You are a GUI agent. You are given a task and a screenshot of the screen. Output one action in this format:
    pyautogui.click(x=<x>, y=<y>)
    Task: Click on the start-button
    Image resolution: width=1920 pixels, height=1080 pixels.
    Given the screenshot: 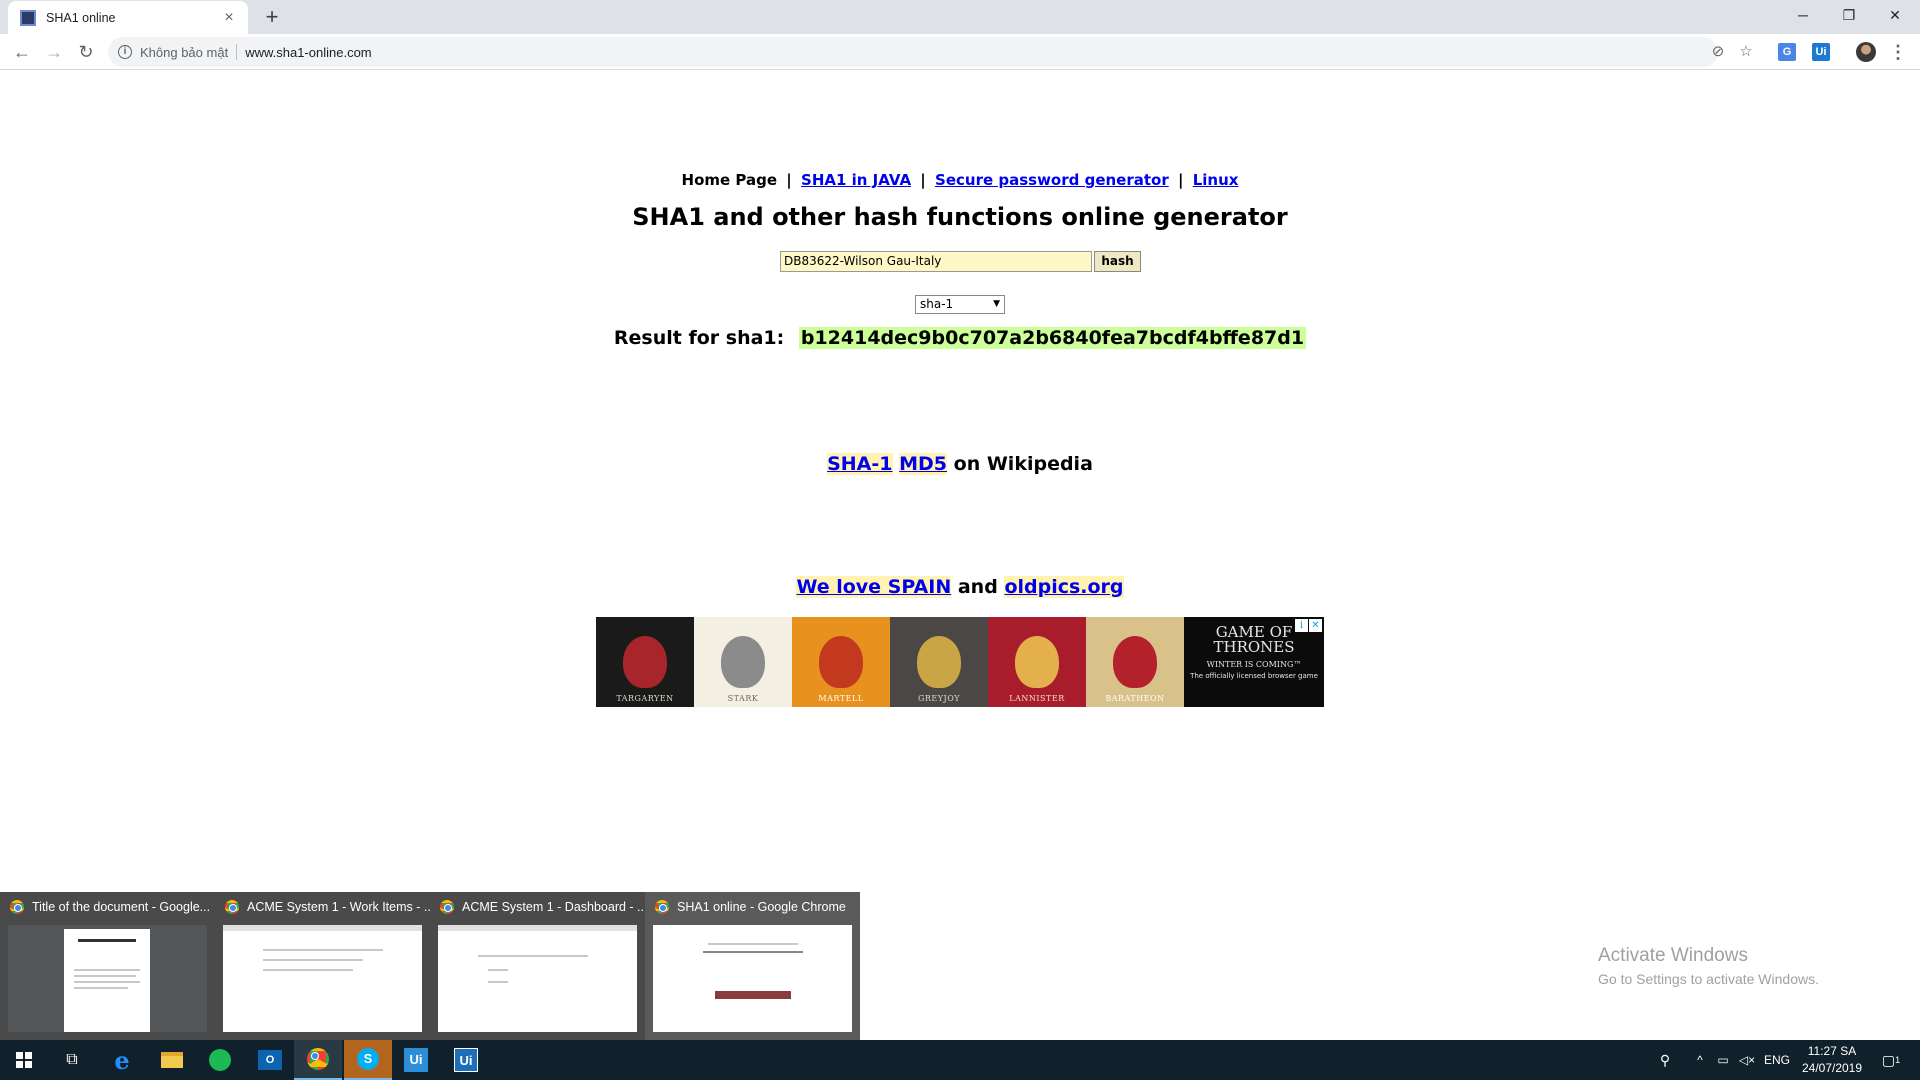 What is the action you would take?
    pyautogui.click(x=24, y=1060)
    